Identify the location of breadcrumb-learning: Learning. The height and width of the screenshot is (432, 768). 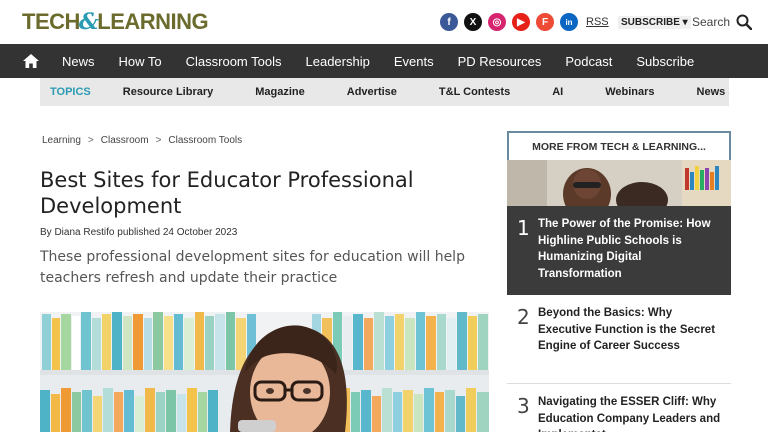
(61, 140).